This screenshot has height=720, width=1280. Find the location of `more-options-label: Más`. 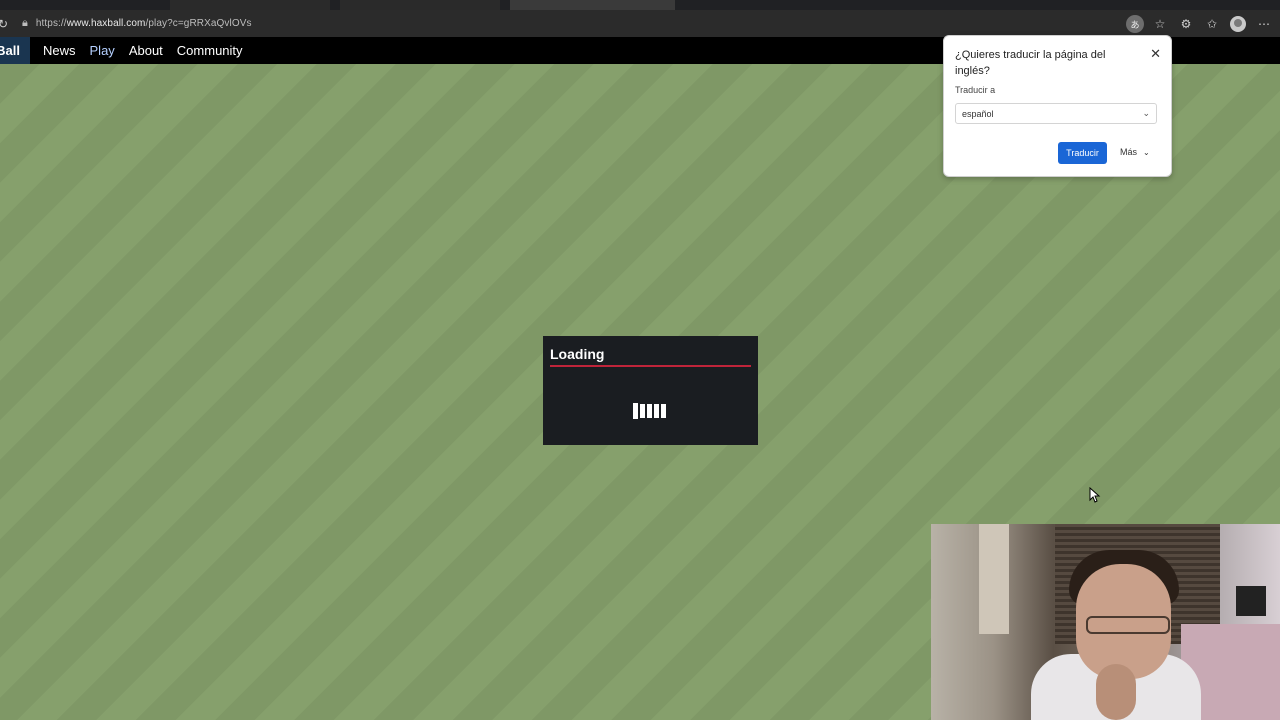

more-options-label: Más is located at coordinates (1129, 152).